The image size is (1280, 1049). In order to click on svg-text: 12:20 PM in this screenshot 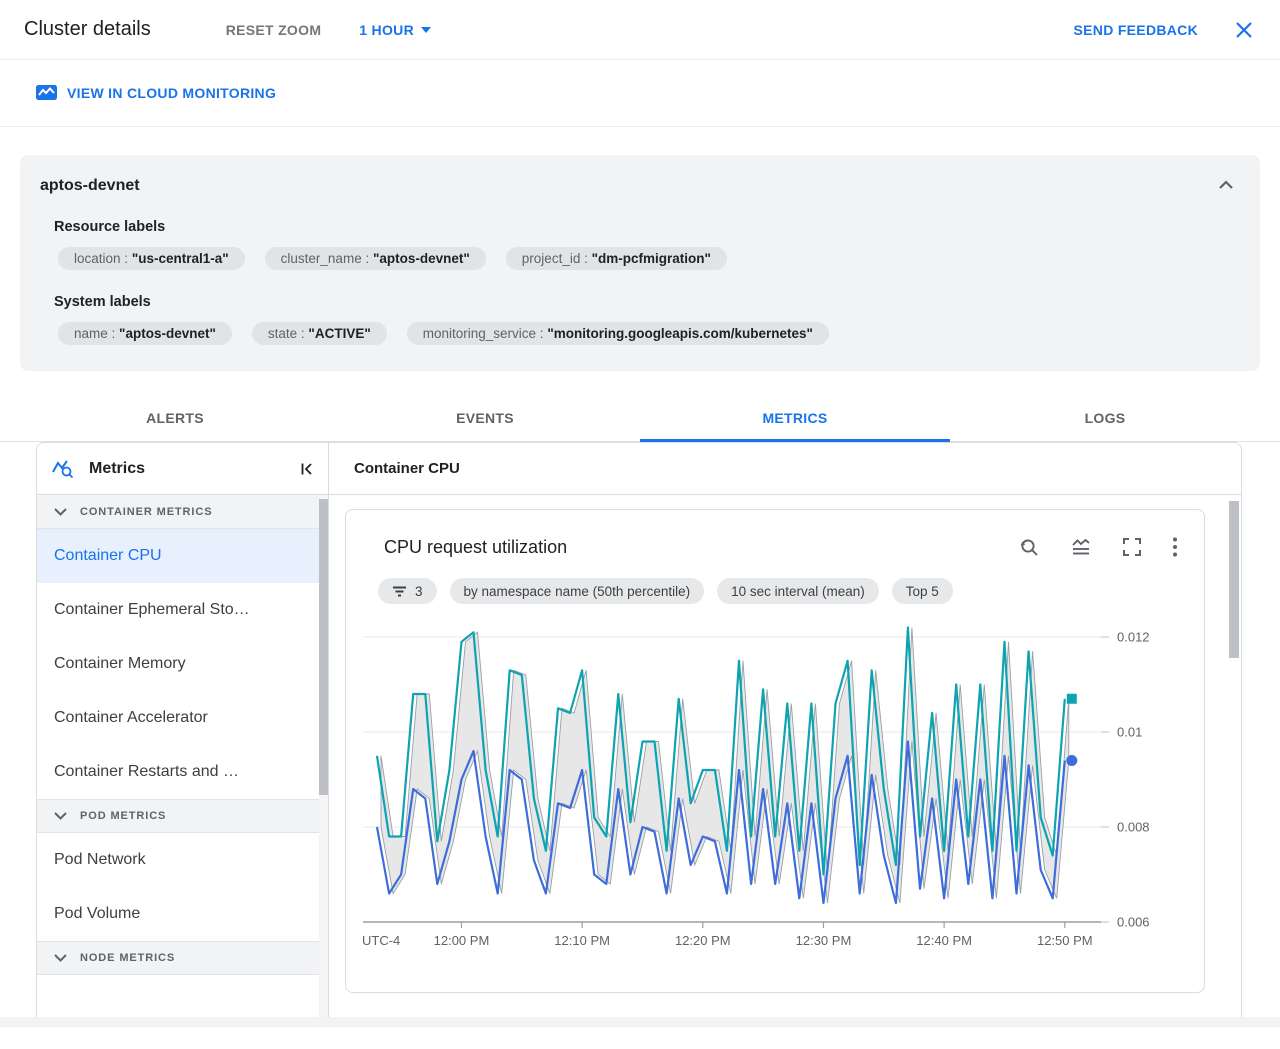, I will do `click(703, 940)`.